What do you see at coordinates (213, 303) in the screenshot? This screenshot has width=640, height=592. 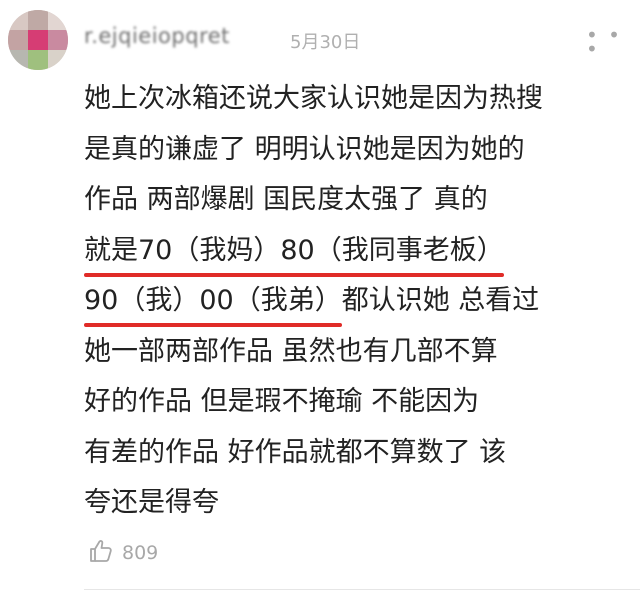 I see `highlighted-text: 90（我）00（我弟）` at bounding box center [213, 303].